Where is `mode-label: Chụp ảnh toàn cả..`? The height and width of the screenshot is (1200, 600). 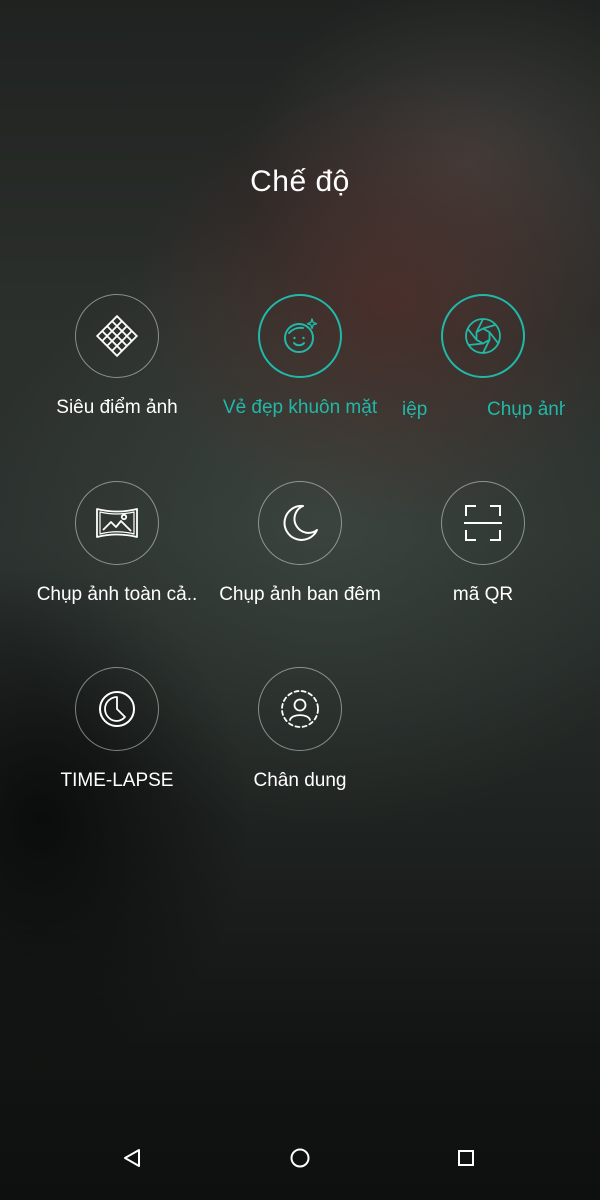 mode-label: Chụp ảnh toàn cả.. is located at coordinates (117, 594).